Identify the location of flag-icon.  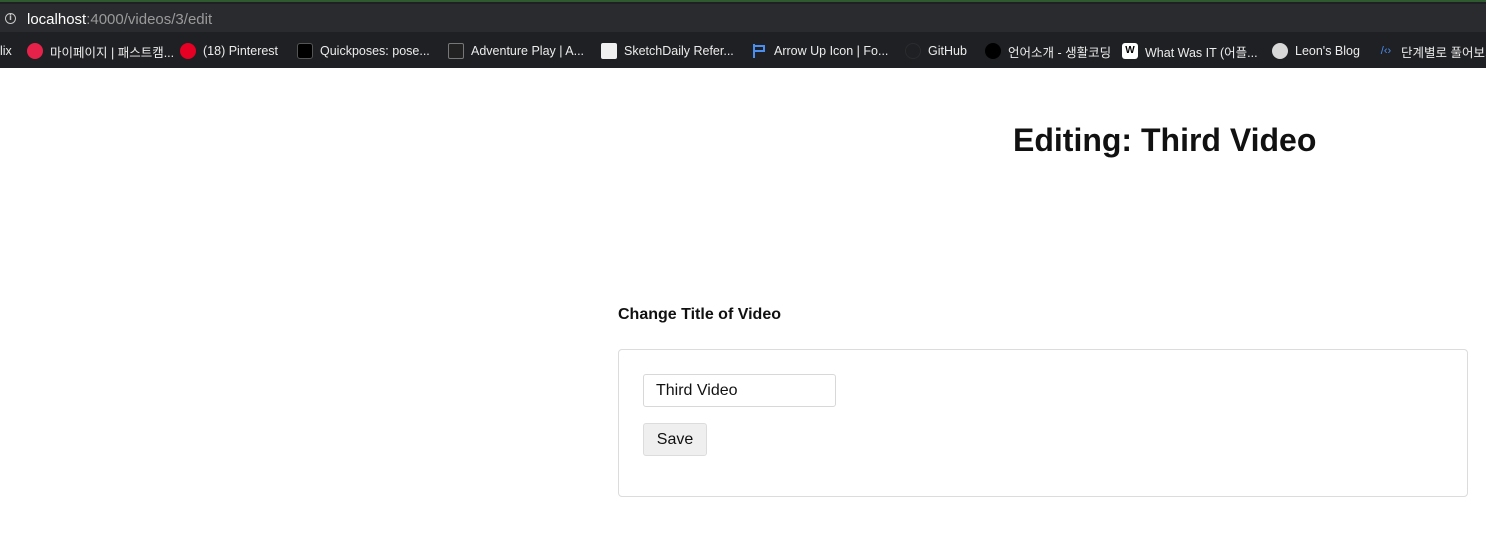
(759, 51).